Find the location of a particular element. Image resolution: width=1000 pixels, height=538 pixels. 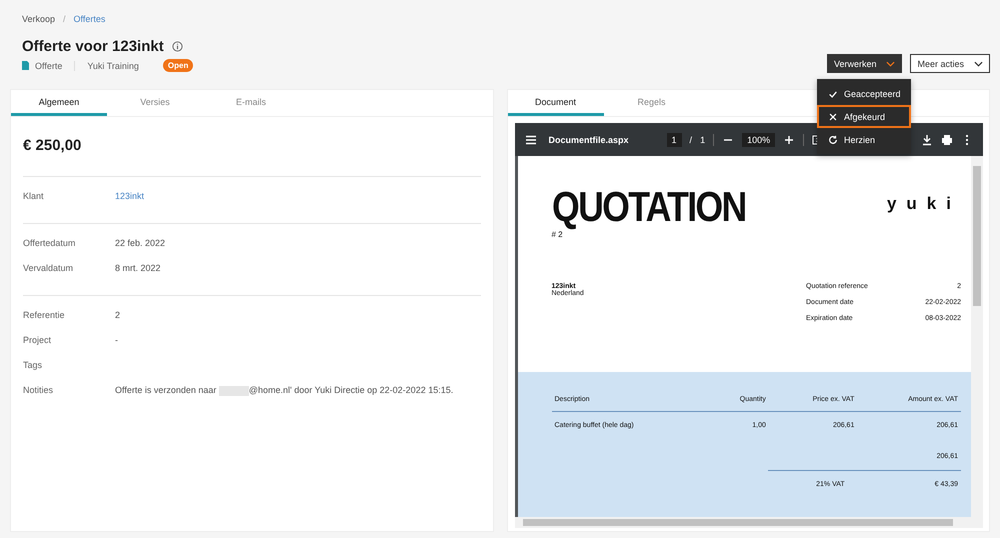

field-label: Notities is located at coordinates (38, 390).